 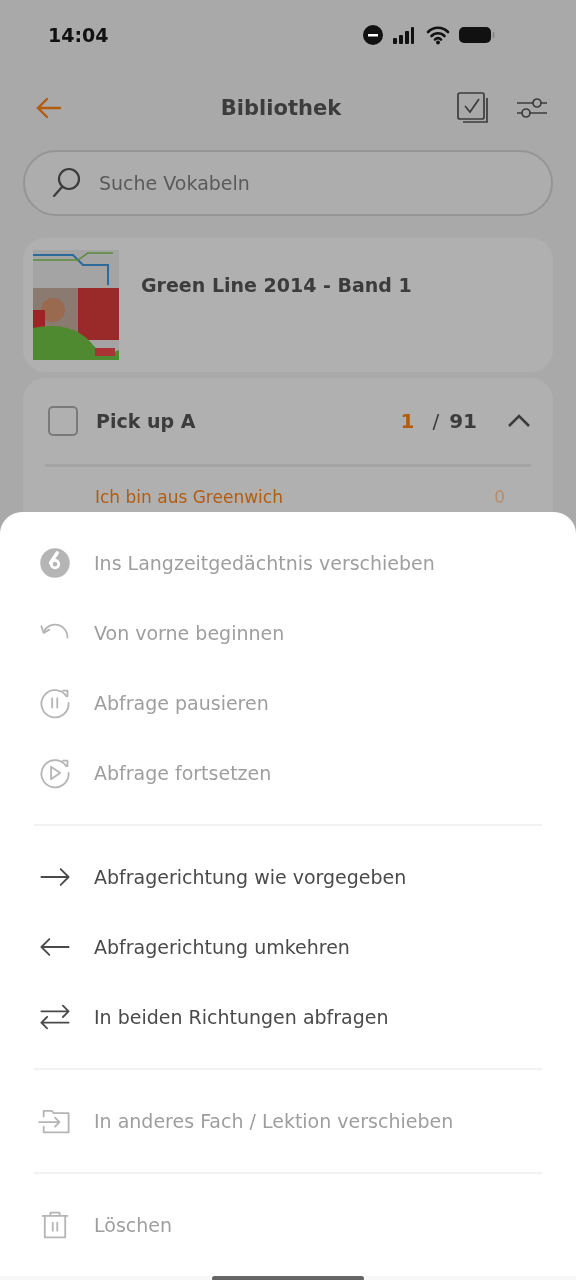 I want to click on section-title: Pick up A, so click(x=146, y=421).